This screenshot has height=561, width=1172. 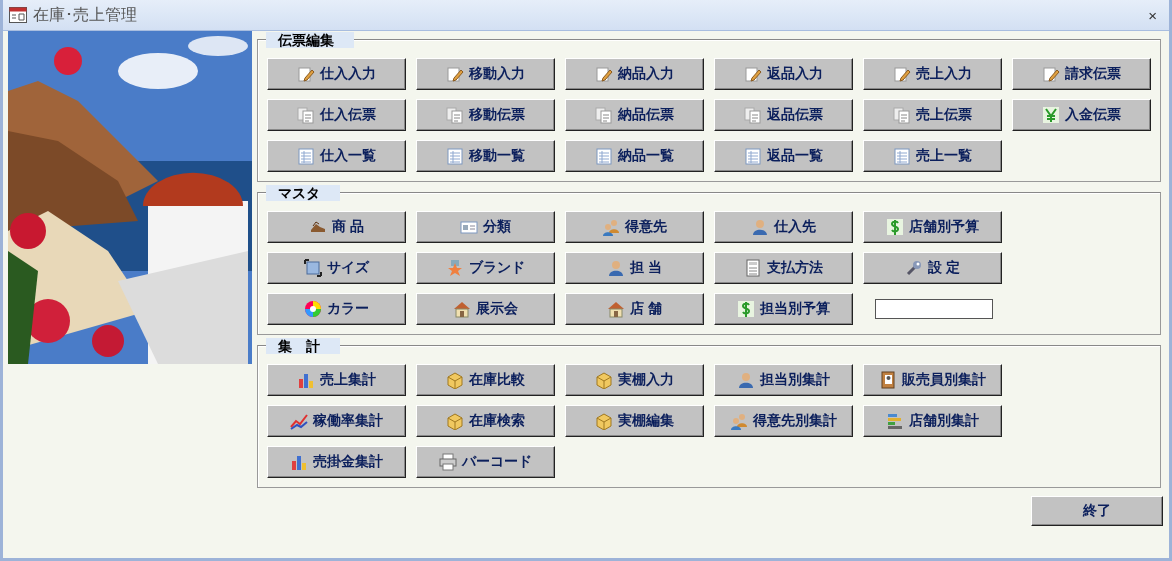 What do you see at coordinates (932, 380) in the screenshot?
I see `menu-button: 販売員別集計` at bounding box center [932, 380].